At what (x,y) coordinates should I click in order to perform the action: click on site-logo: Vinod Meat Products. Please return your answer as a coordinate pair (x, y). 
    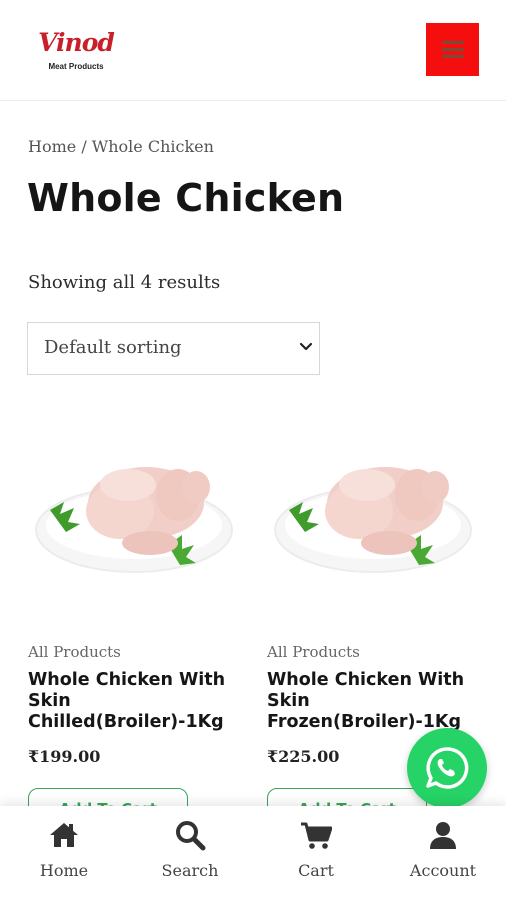
    Looking at the image, I should click on (76, 51).